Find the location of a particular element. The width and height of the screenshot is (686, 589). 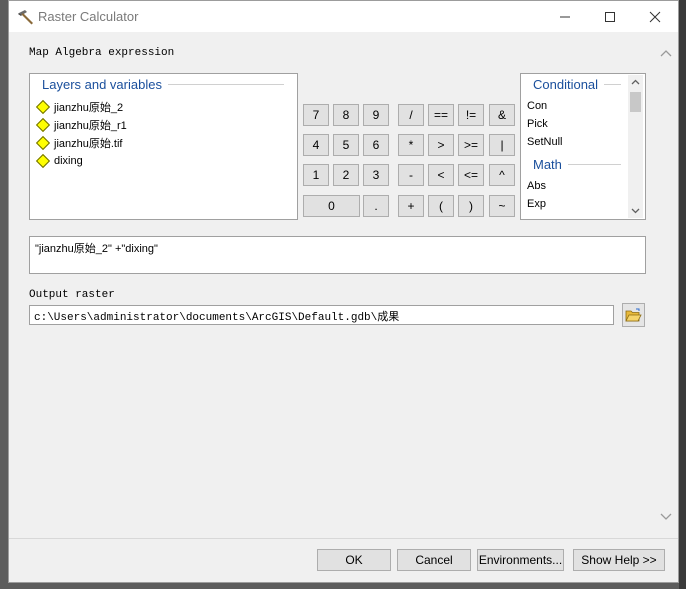

key-not: ~ is located at coordinates (502, 206).